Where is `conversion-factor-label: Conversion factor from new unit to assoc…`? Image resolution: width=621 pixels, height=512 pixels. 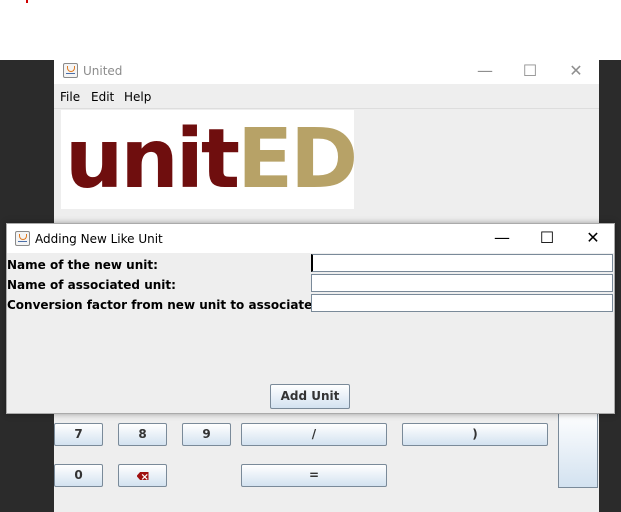
conversion-factor-label: Conversion factor from new unit to assoc… is located at coordinates (182, 305).